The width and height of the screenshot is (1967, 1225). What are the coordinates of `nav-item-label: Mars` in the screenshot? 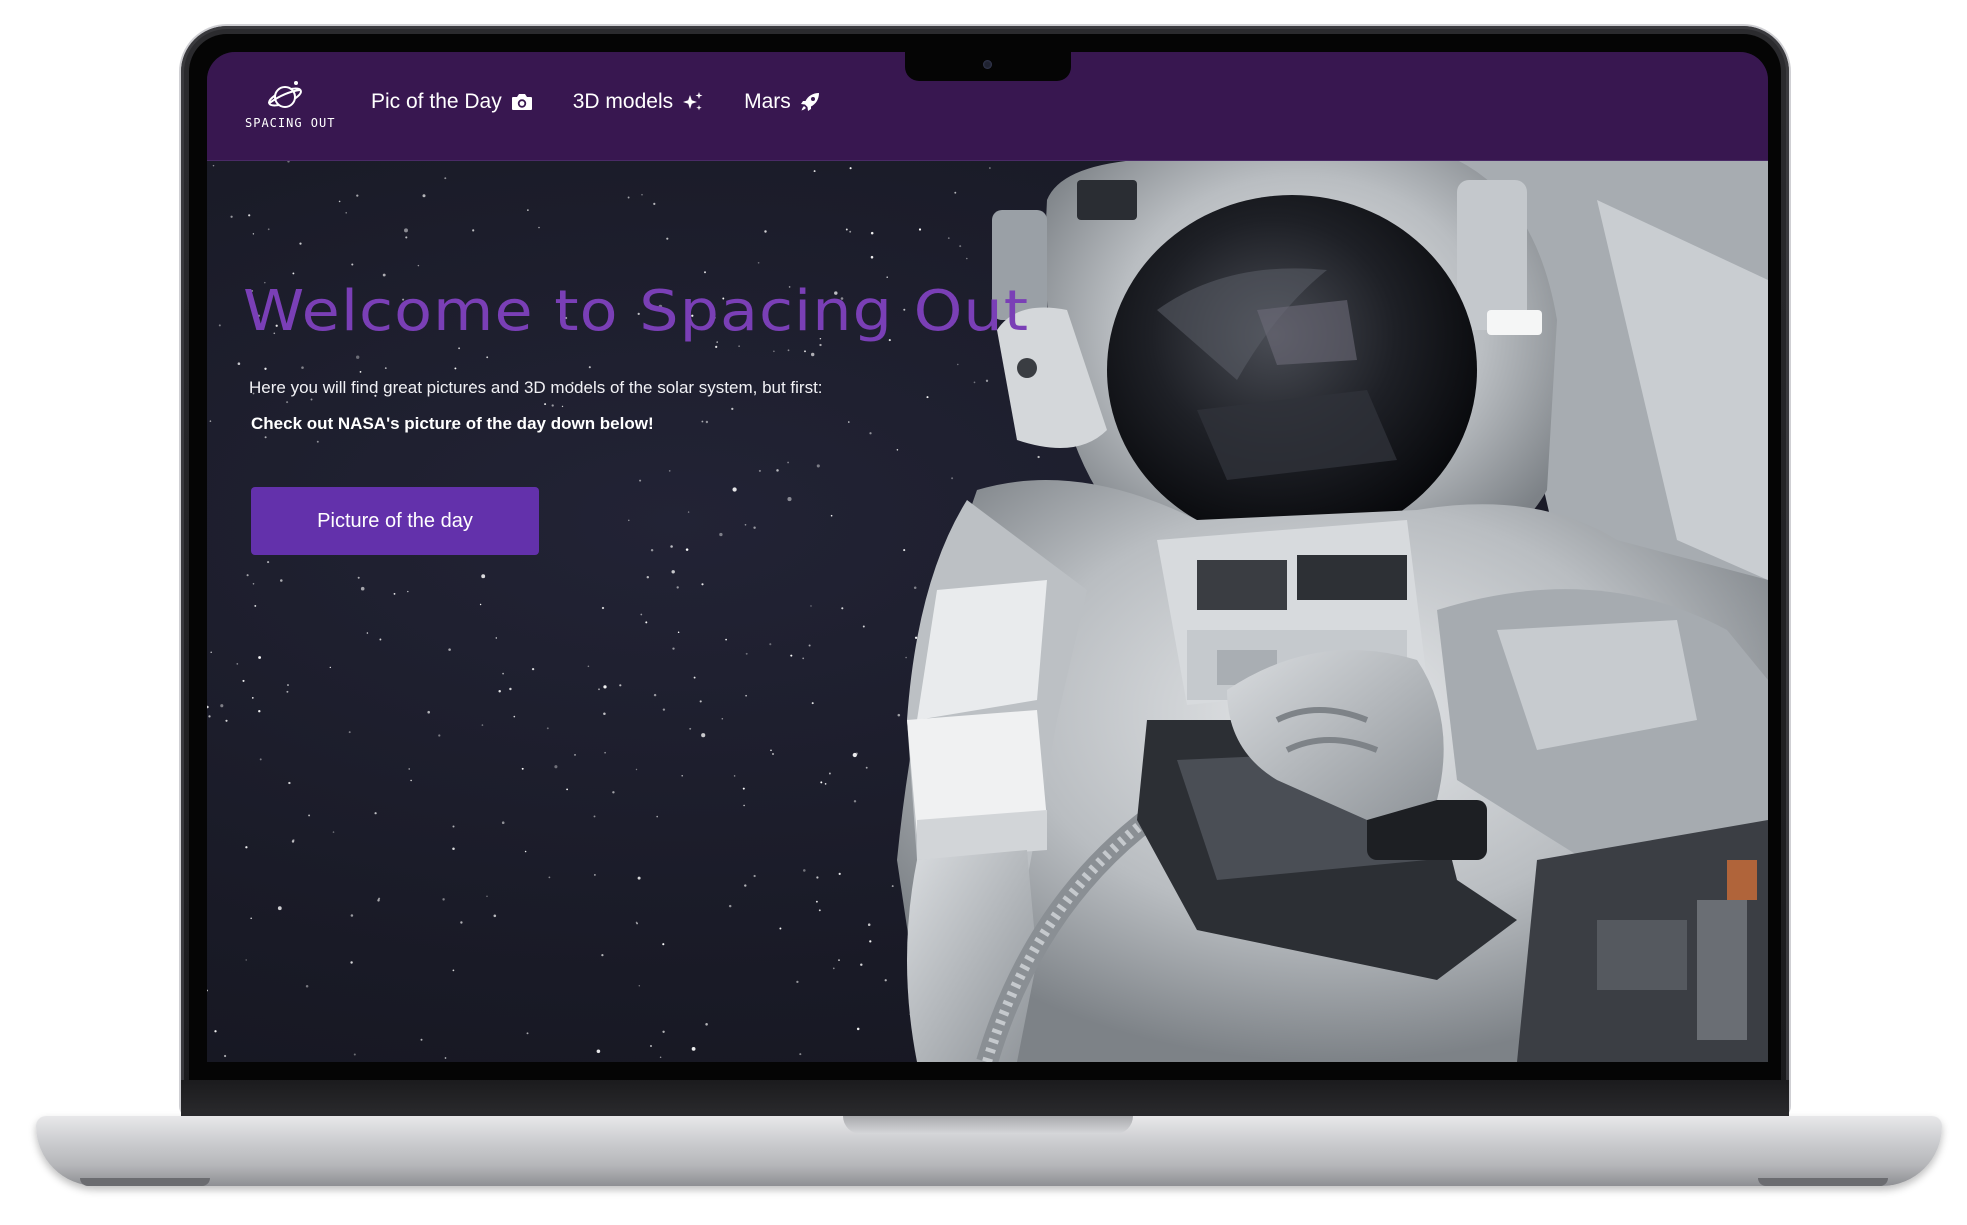 It's located at (767, 101).